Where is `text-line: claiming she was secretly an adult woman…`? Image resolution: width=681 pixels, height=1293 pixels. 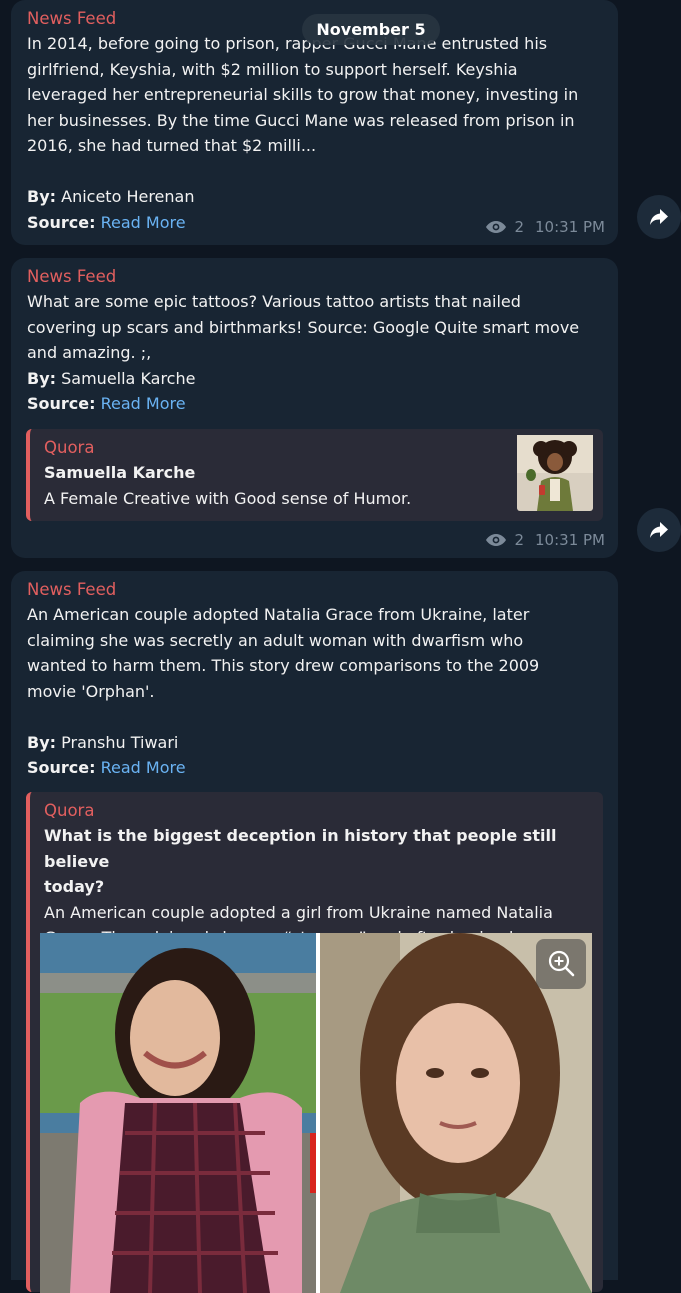 text-line: claiming she was secretly an adult woman… is located at coordinates (275, 640).